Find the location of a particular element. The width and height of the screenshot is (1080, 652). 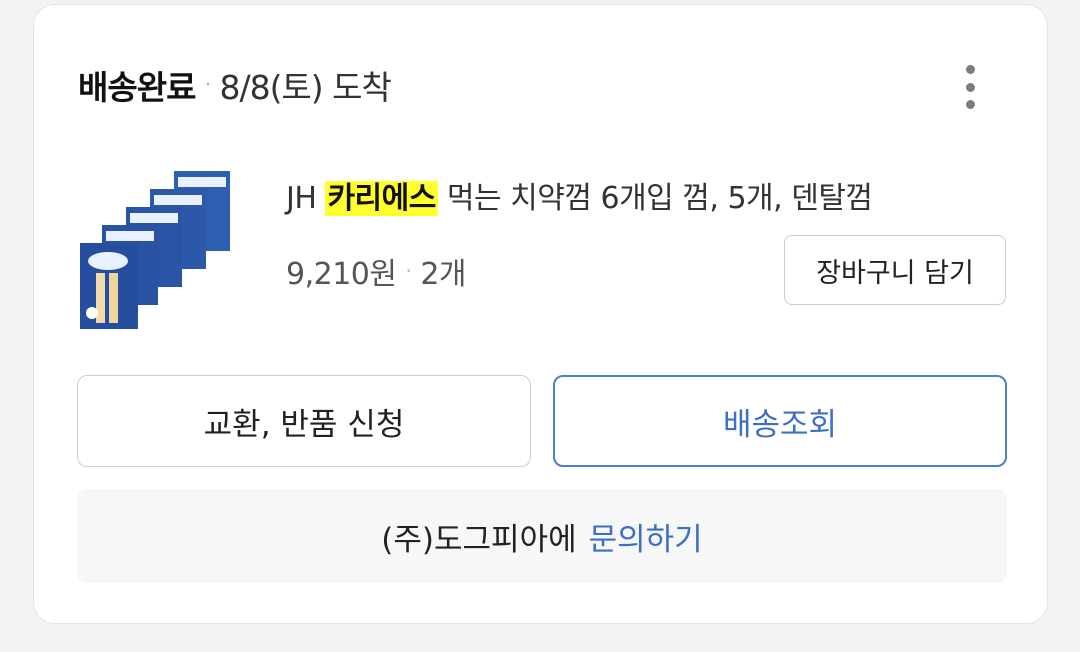

more-vertical-icon is located at coordinates (970, 87).